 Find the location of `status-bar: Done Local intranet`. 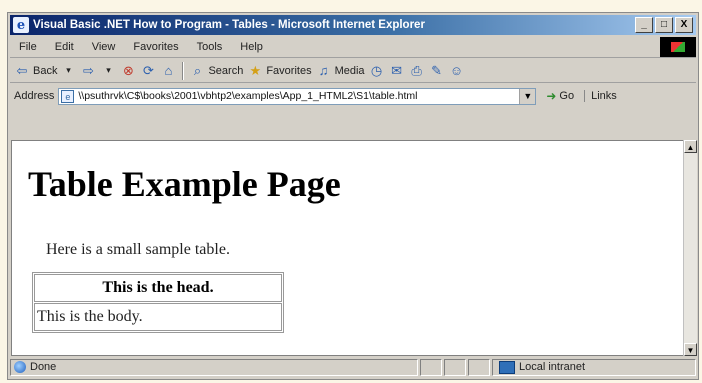

status-bar: Done Local intranet is located at coordinates (353, 367).